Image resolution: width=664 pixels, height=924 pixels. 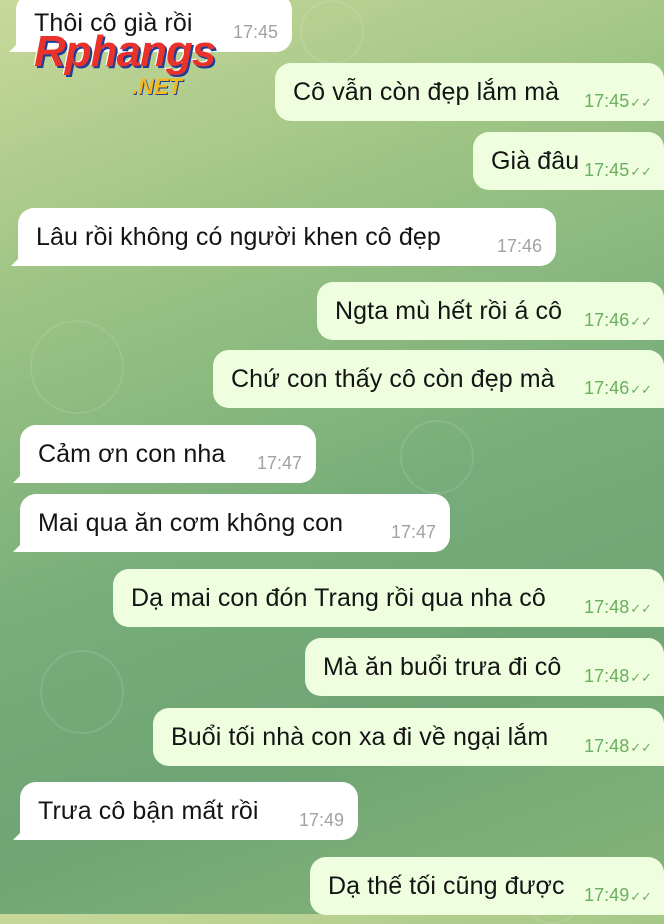 I want to click on message-time: 17:46, so click(x=519, y=246).